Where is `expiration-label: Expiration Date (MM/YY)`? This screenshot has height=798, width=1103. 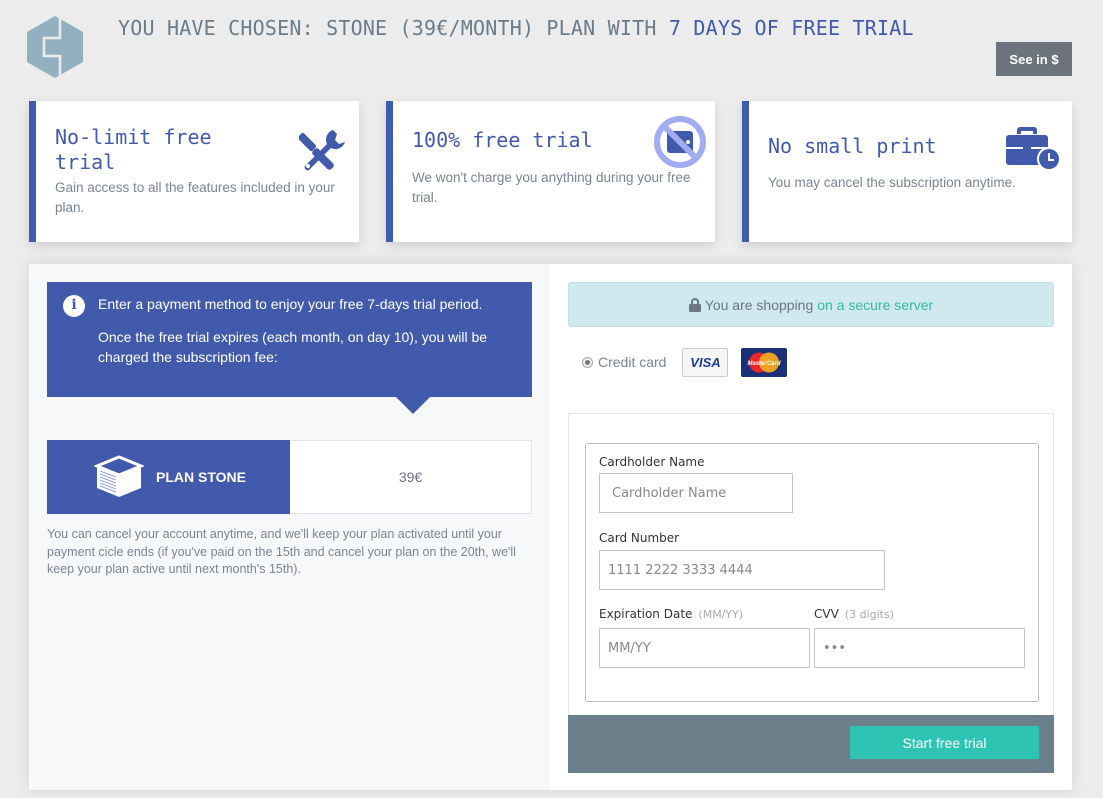
expiration-label: Expiration Date (MM/YY) is located at coordinates (671, 614).